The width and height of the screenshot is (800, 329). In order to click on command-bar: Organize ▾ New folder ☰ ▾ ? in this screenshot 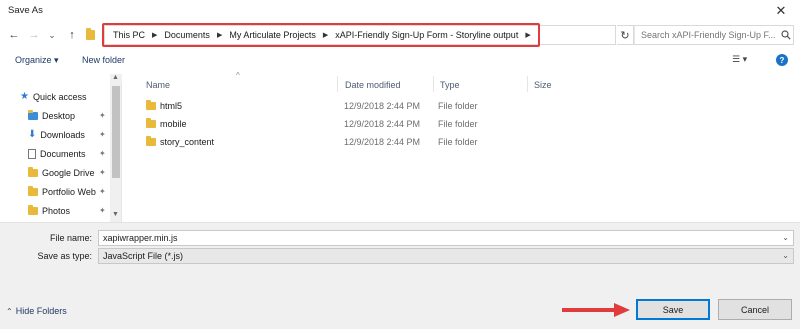, I will do `click(400, 61)`.